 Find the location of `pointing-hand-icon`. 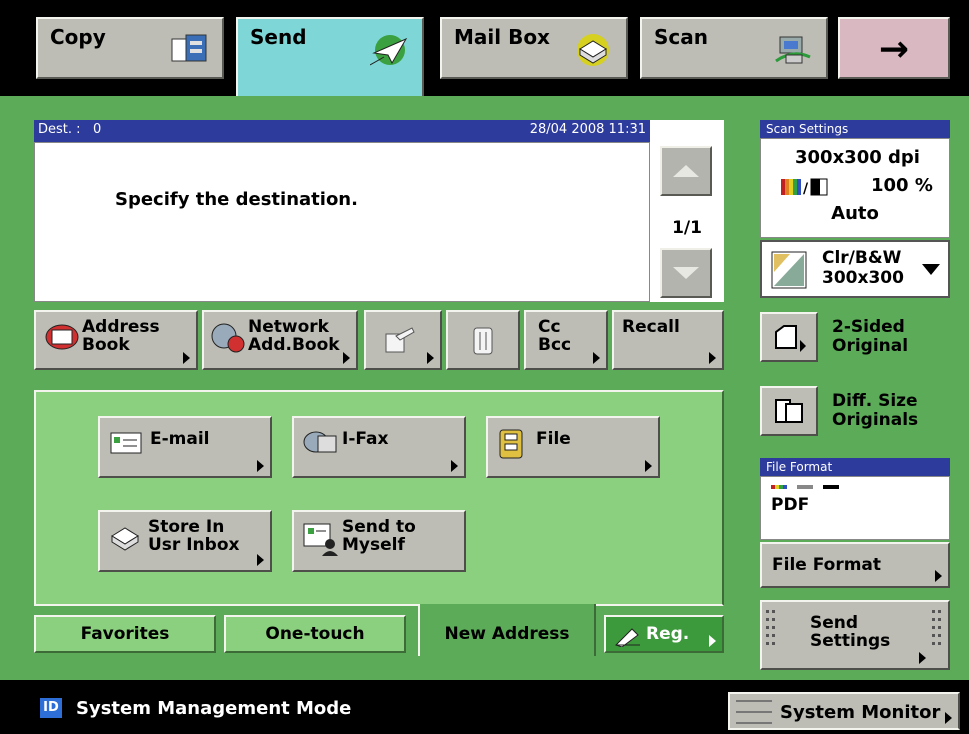

pointing-hand-icon is located at coordinates (400, 340).